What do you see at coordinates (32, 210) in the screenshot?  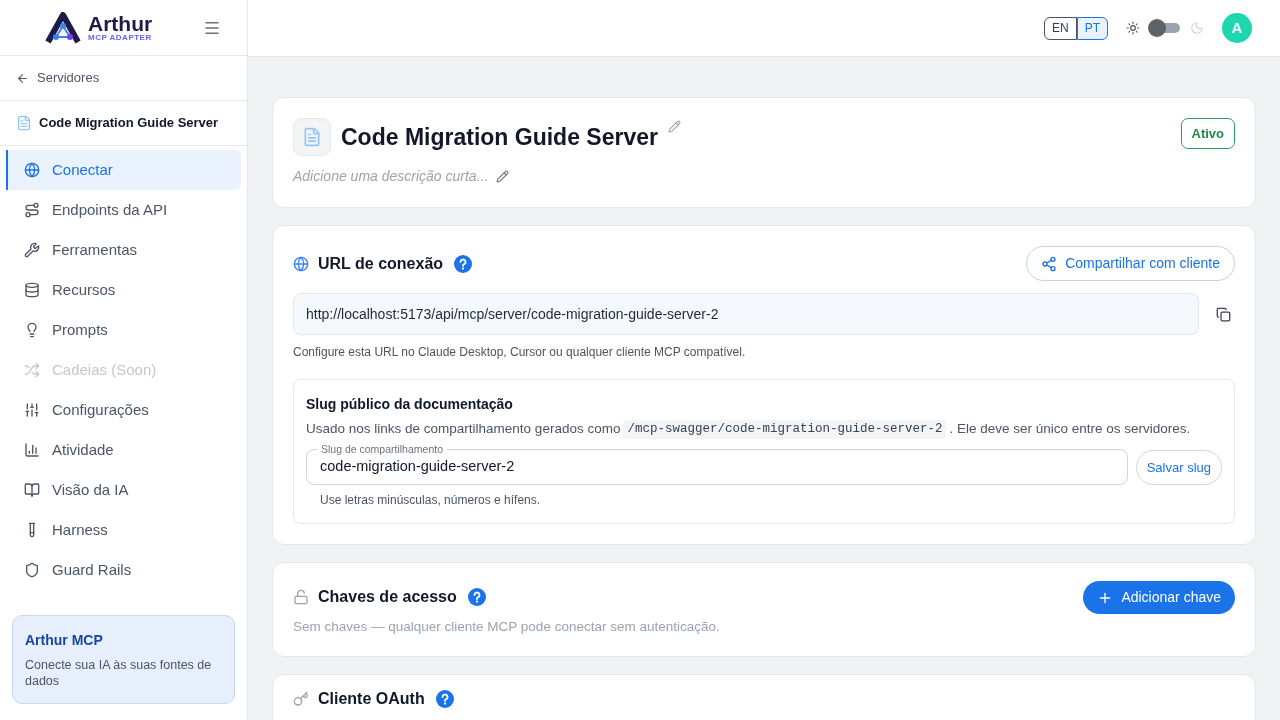 I see `route-icon` at bounding box center [32, 210].